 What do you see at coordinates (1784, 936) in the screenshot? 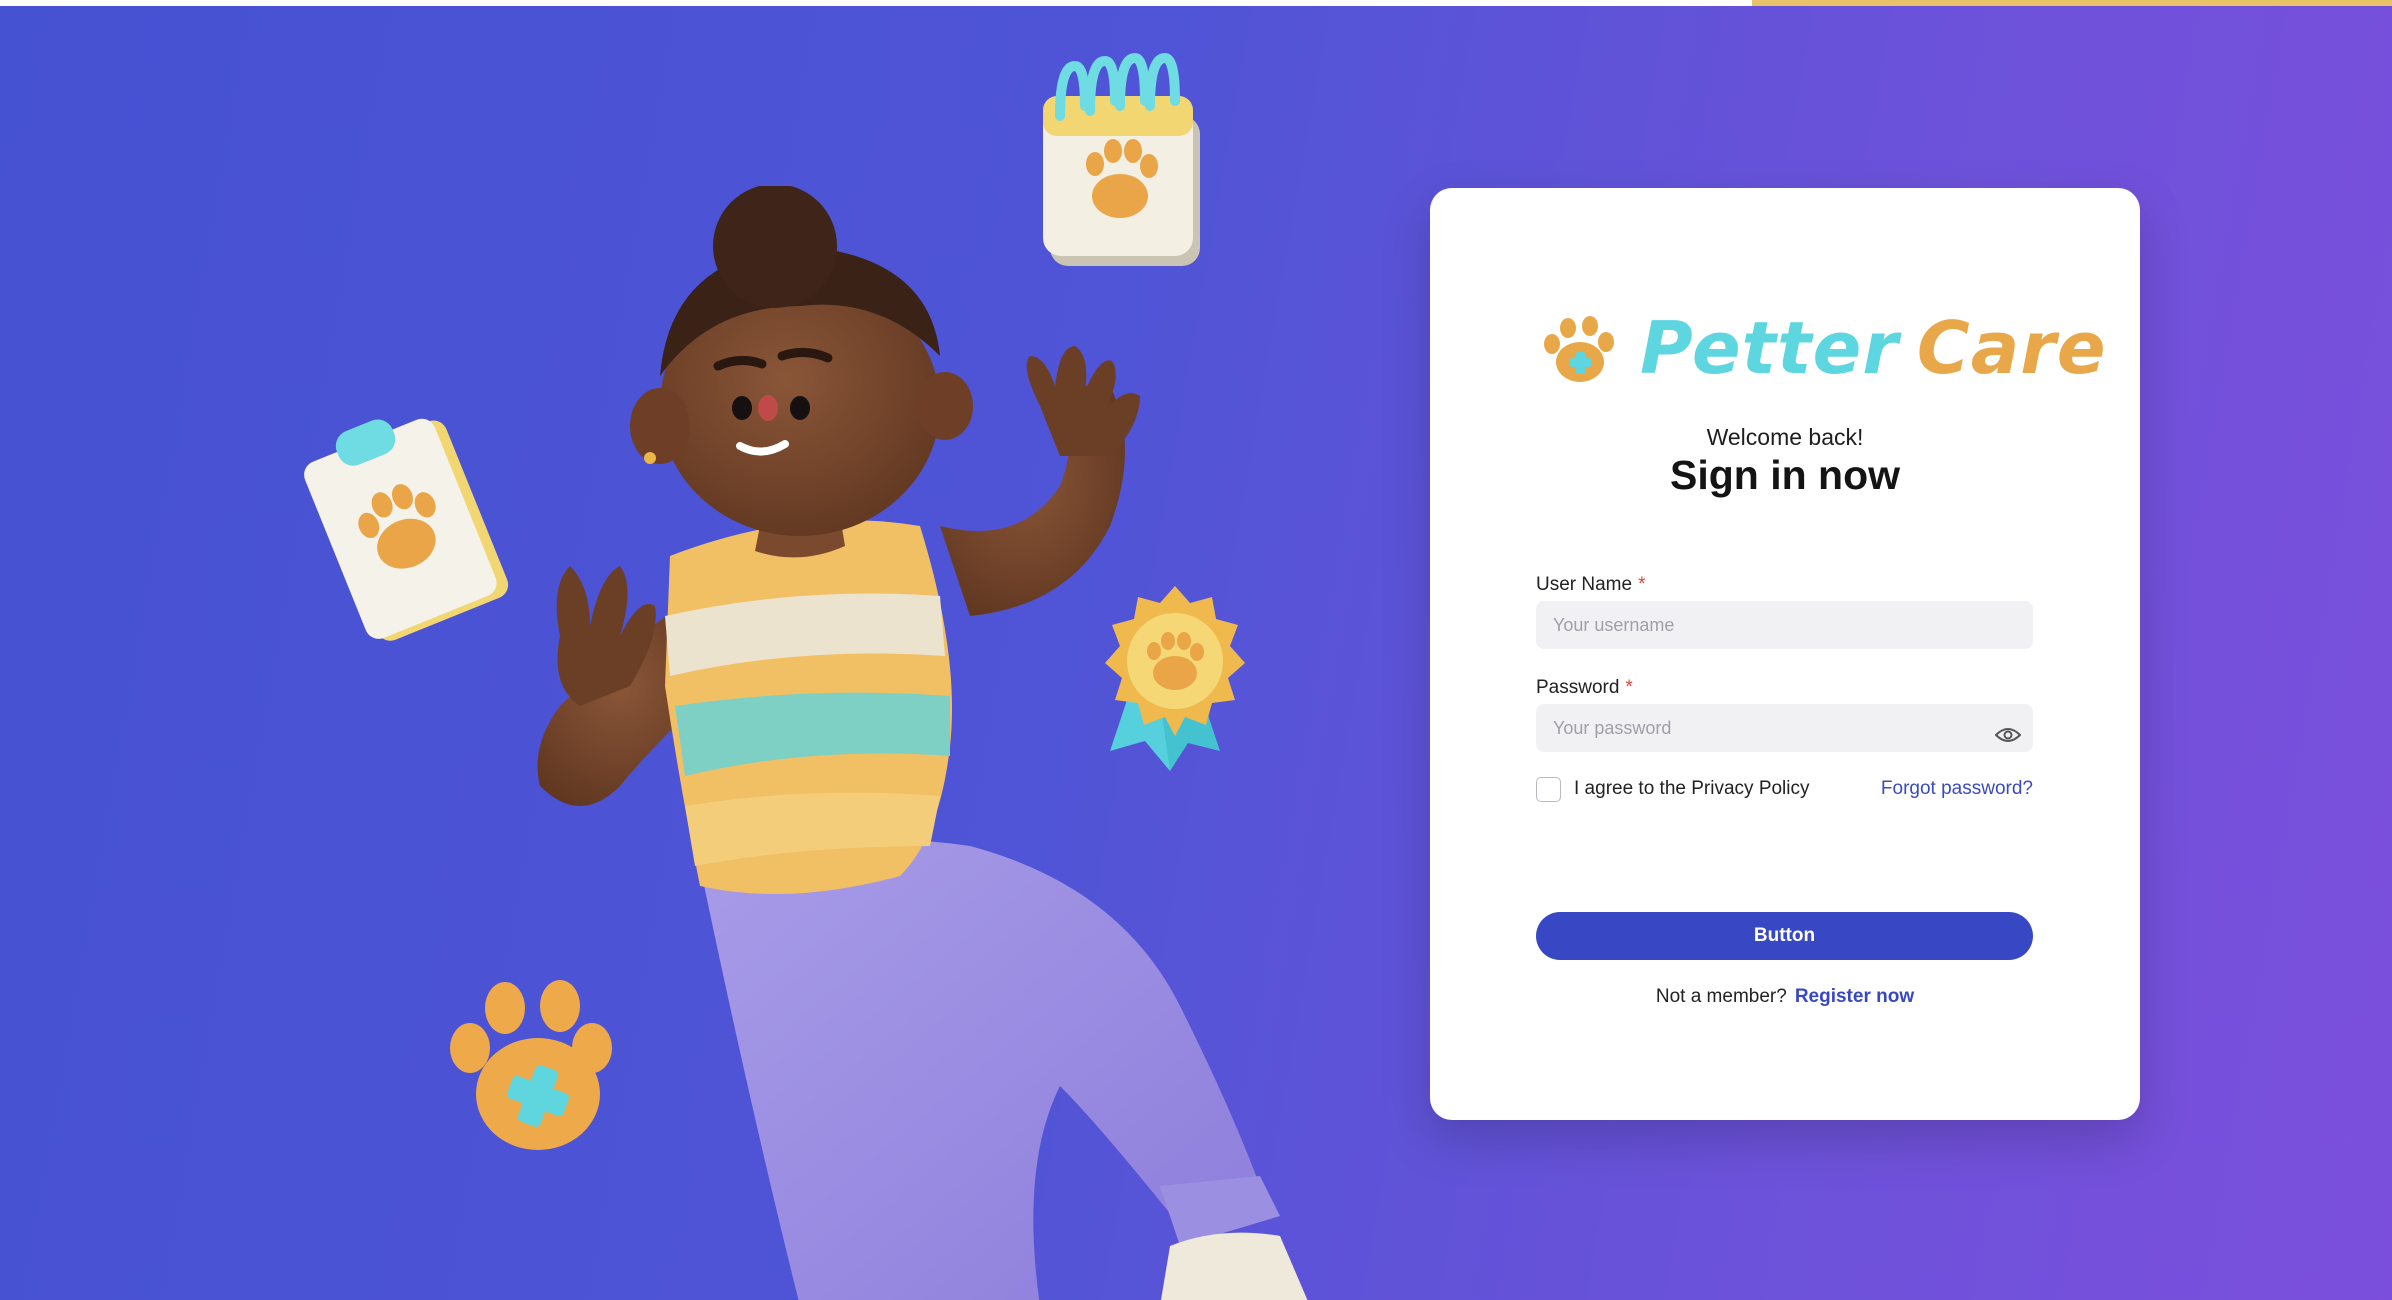
I see `submit-button: Button` at bounding box center [1784, 936].